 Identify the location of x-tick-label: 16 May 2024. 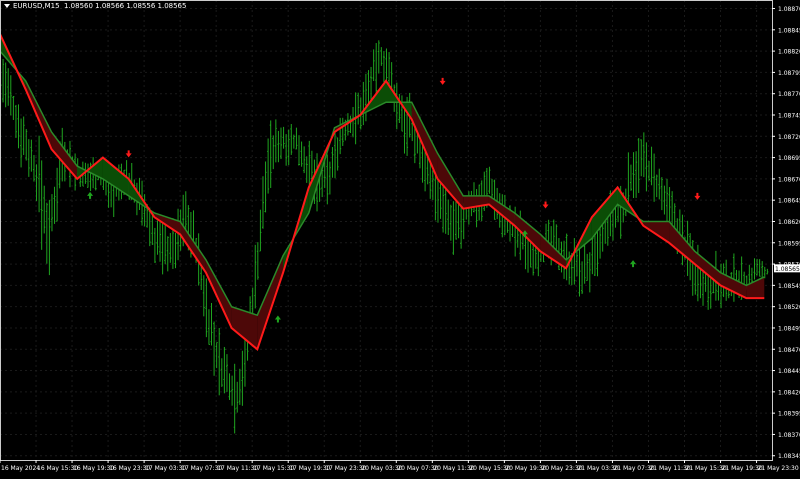
(20, 468).